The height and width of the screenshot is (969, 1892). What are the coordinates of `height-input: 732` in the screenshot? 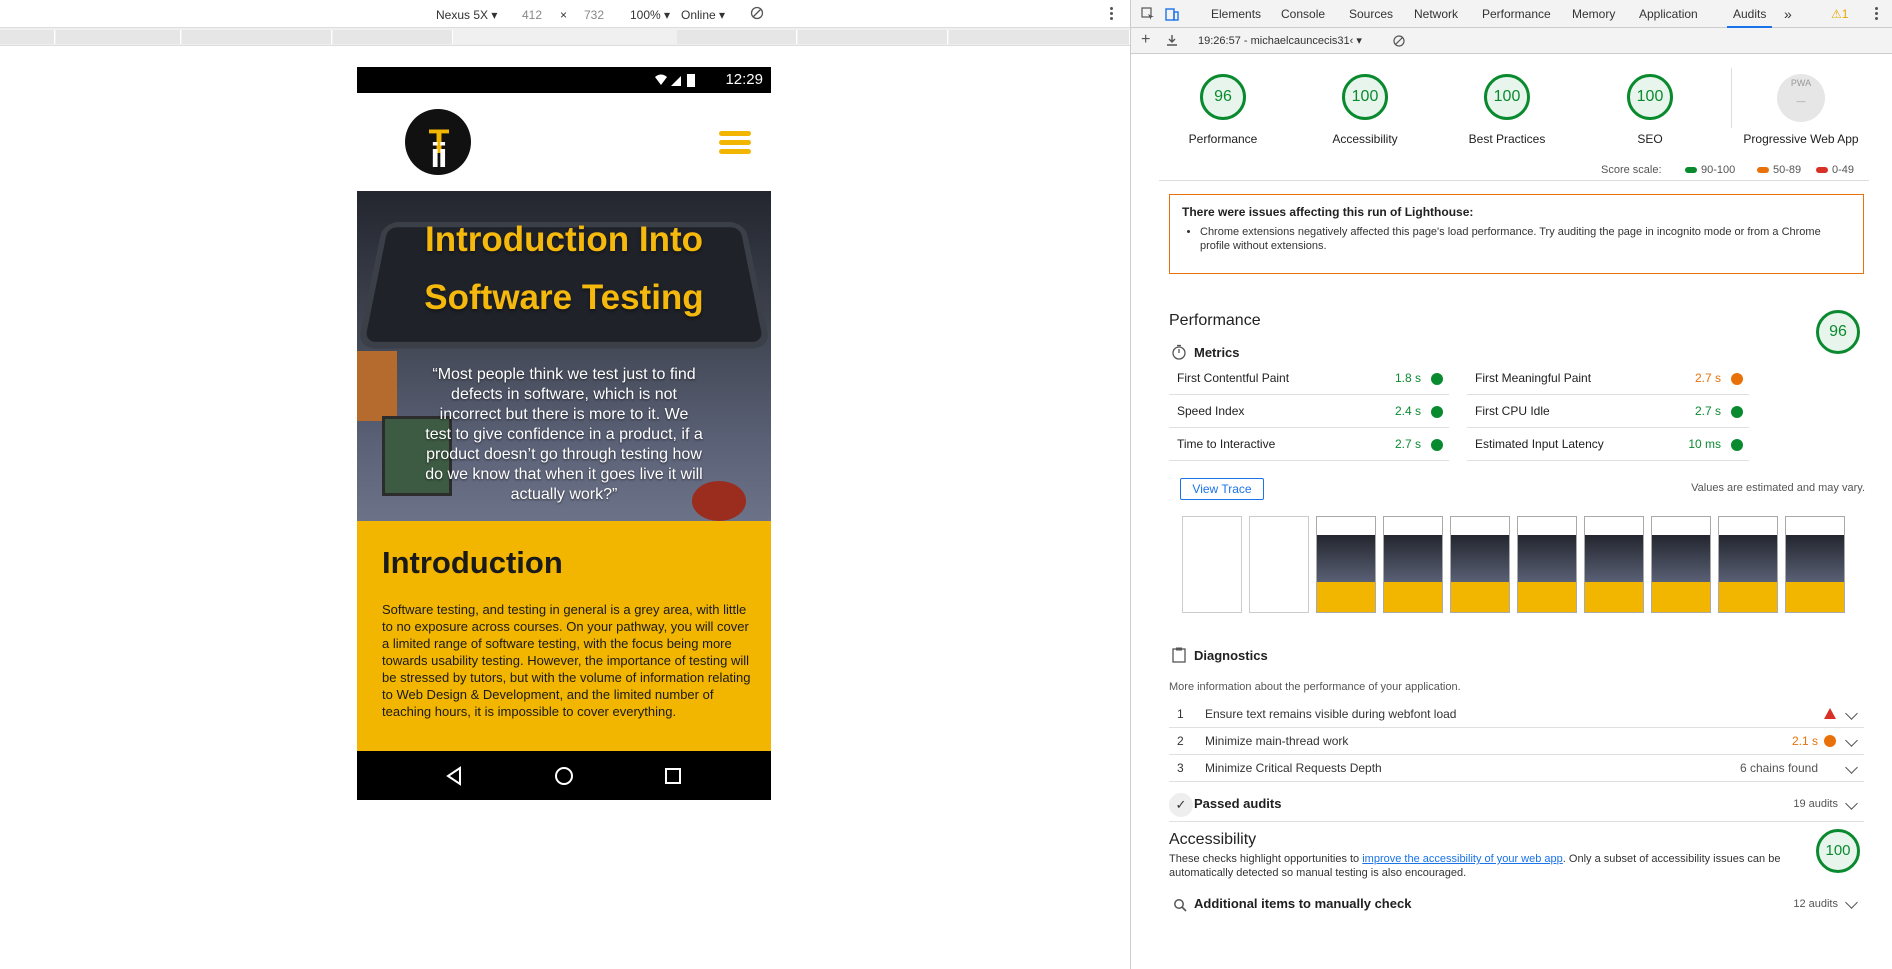 It's located at (594, 15).